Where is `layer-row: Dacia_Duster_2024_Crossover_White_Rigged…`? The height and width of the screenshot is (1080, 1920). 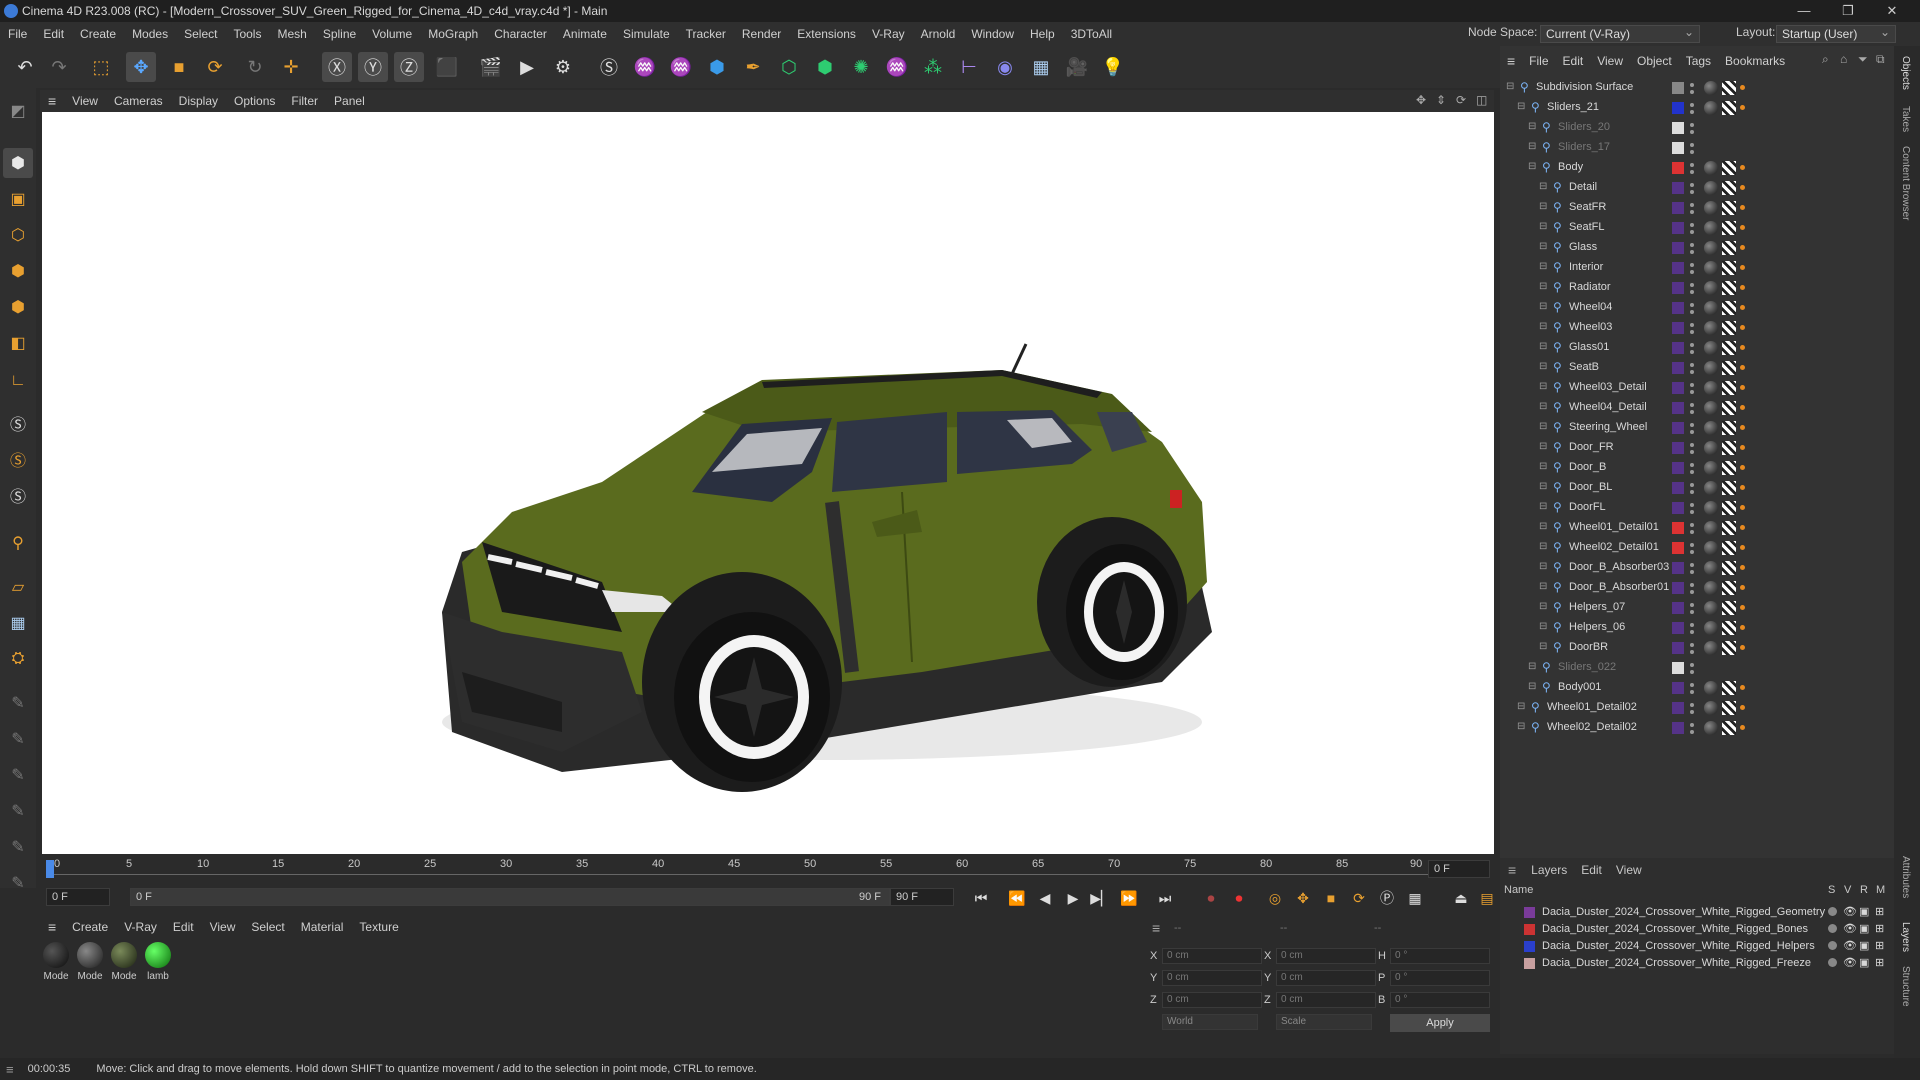 layer-row: Dacia_Duster_2024_Crossover_White_Rigged… is located at coordinates (1697, 912).